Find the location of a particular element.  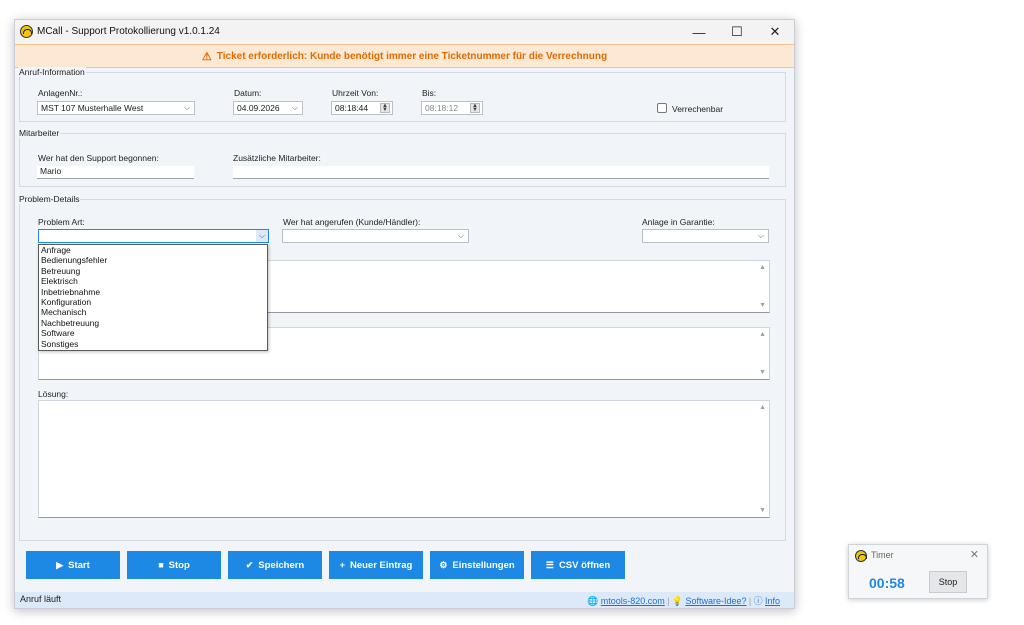

uhrzeit-von-input: 08:18:44 ▲ ▼ is located at coordinates (362, 108).